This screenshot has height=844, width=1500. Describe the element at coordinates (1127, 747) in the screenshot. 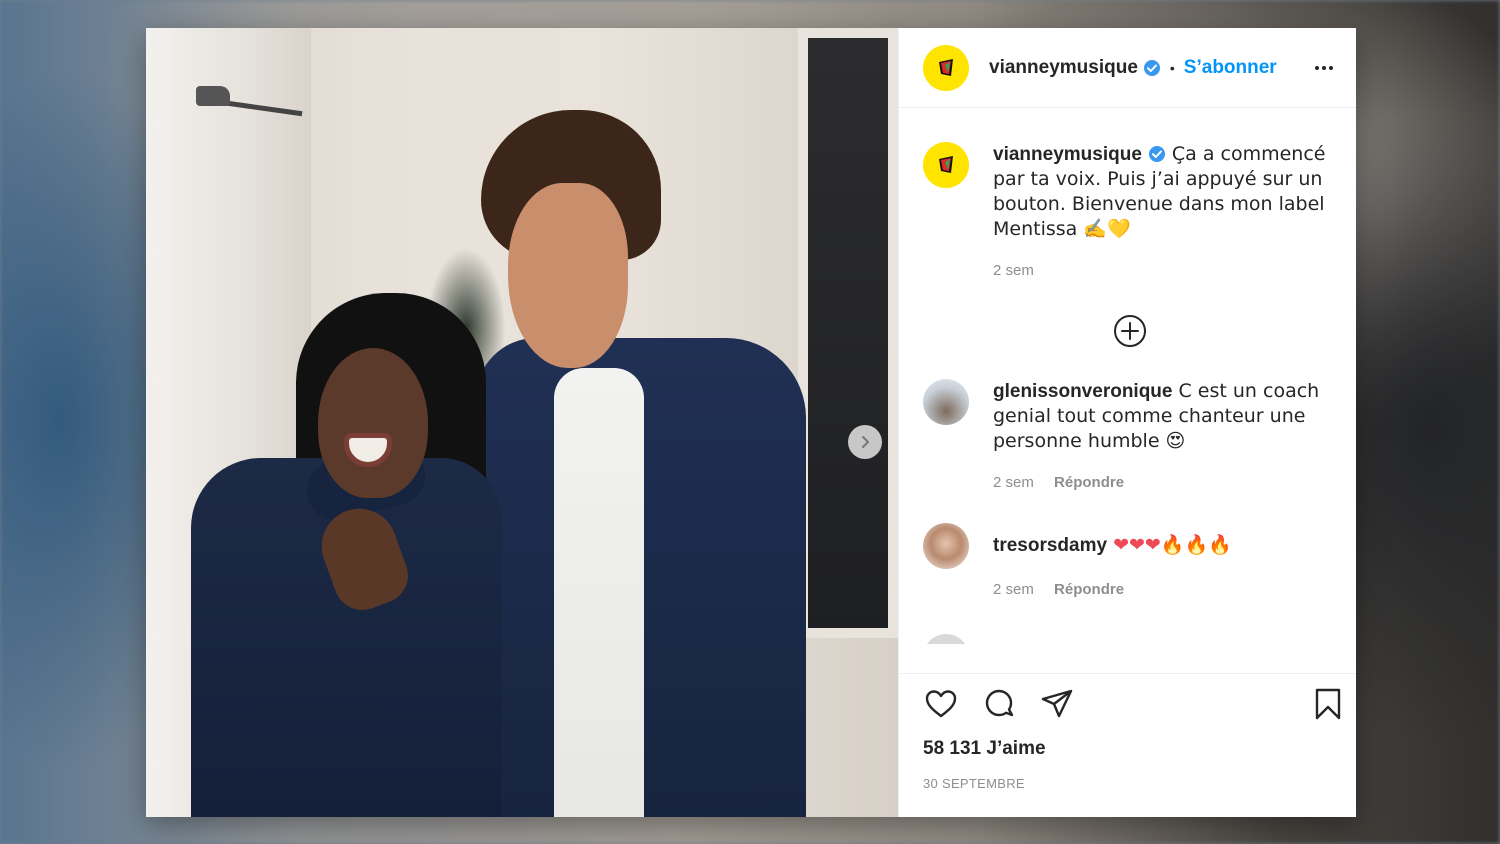

I see `likes-count: 58 131 J’aime` at that location.